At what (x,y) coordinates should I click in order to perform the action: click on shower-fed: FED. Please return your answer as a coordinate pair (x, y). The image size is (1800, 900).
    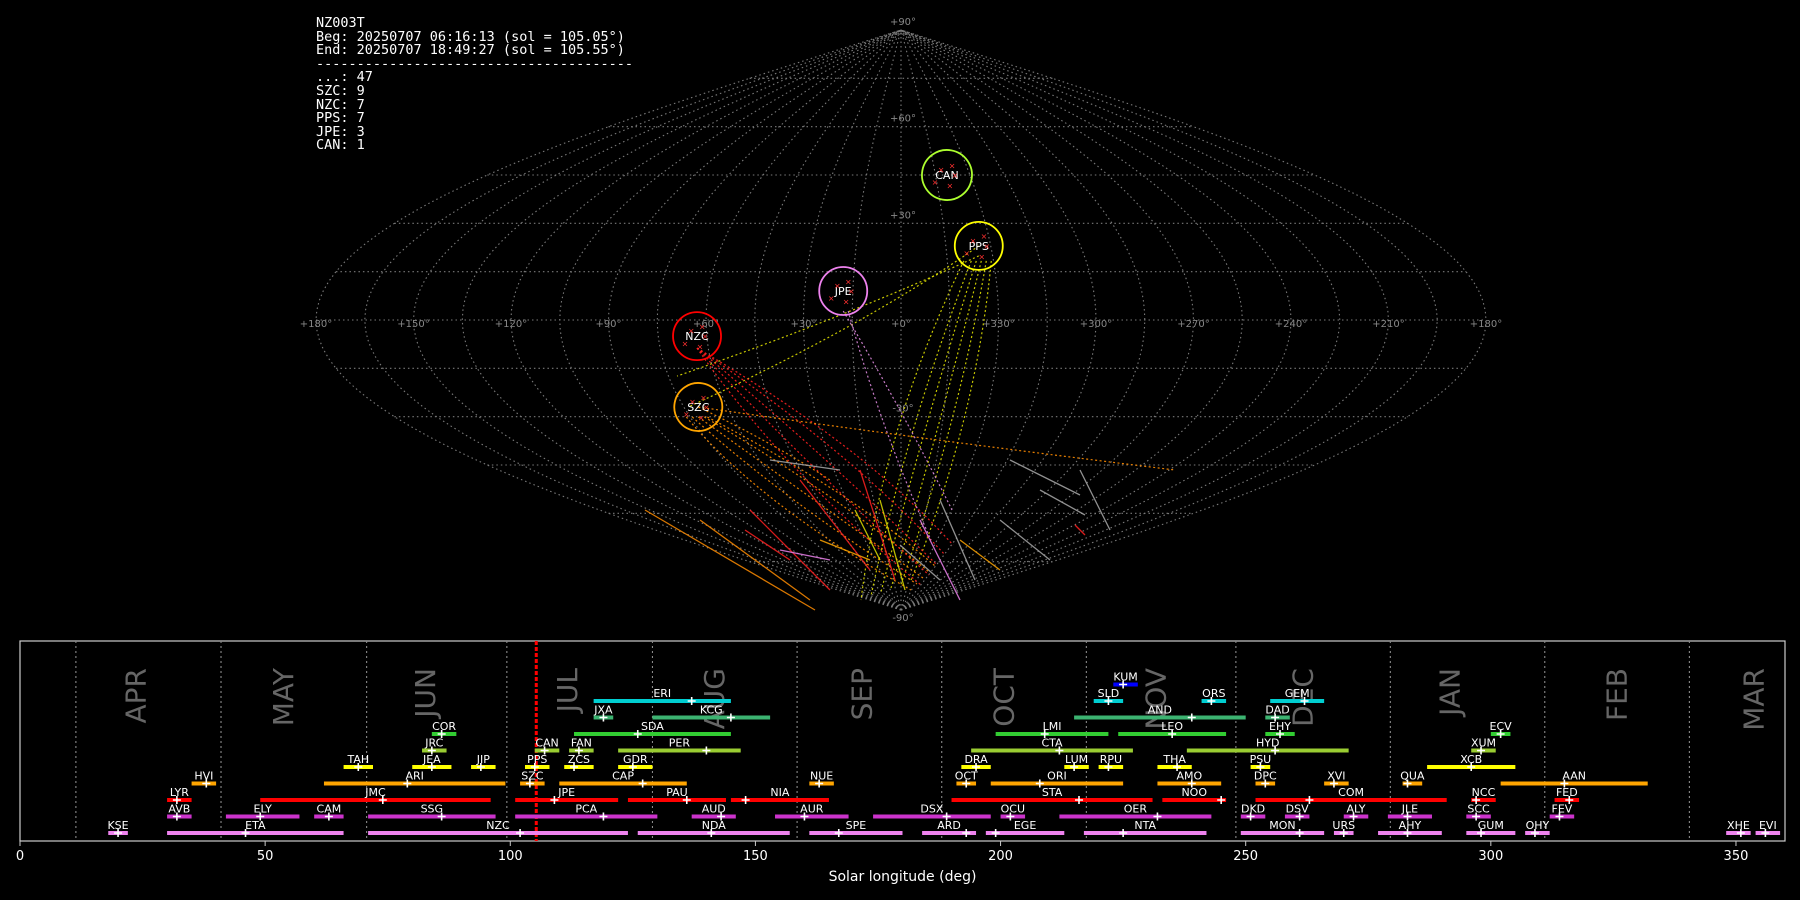
    Looking at the image, I should click on (1567, 795).